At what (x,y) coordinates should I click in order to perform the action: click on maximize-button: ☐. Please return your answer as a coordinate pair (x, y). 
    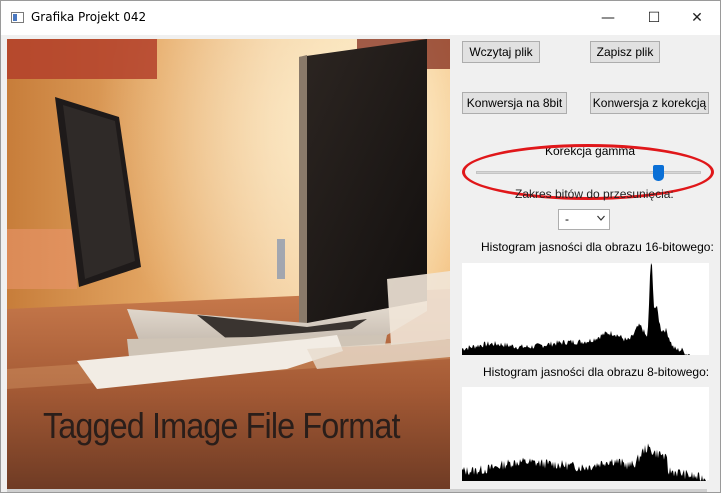
    Looking at the image, I should click on (654, 18).